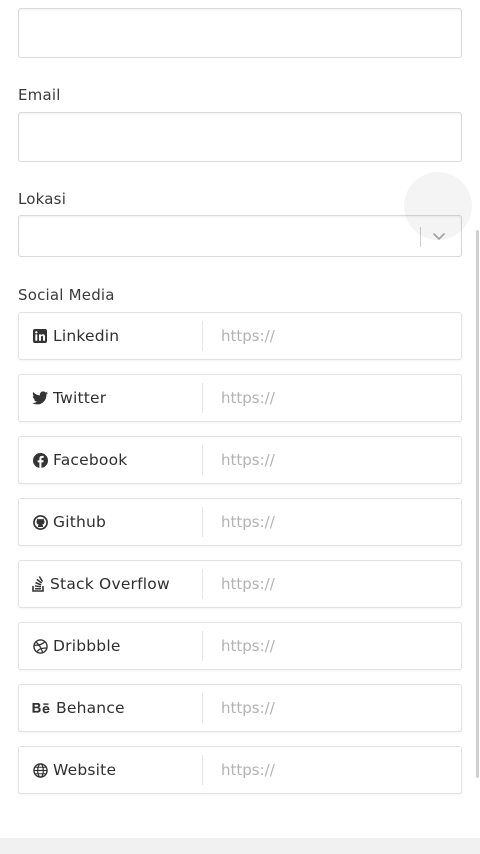  Describe the element at coordinates (477, 504) in the screenshot. I see `scrollbar` at that location.